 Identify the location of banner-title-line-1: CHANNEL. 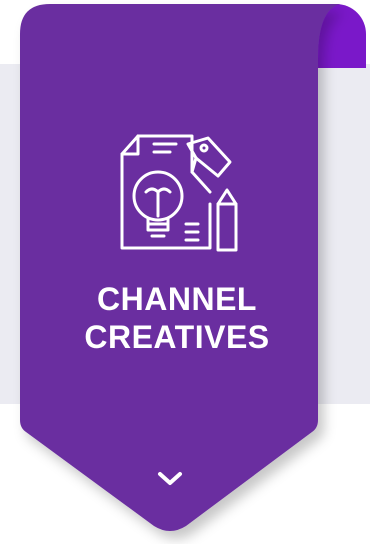
(177, 299).